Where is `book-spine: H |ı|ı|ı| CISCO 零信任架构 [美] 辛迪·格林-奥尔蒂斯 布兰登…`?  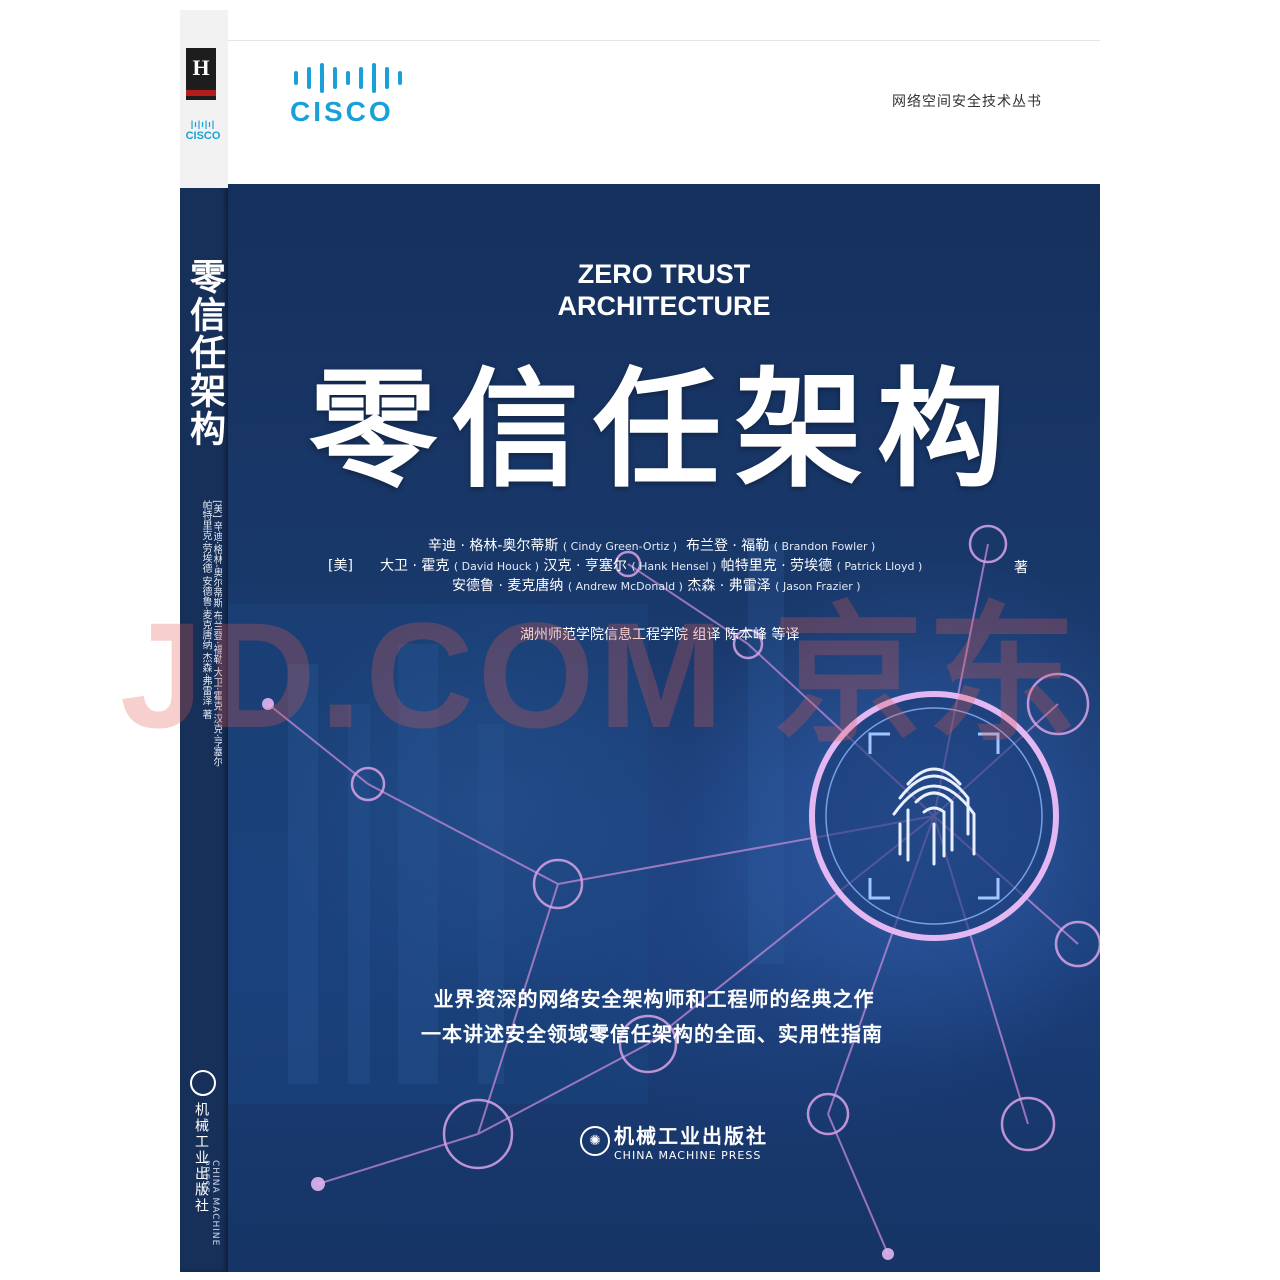 book-spine: H |ı|ı|ı| CISCO 零信任架构 [美] 辛迪·格林-奥尔蒂斯 布兰登… is located at coordinates (204, 641).